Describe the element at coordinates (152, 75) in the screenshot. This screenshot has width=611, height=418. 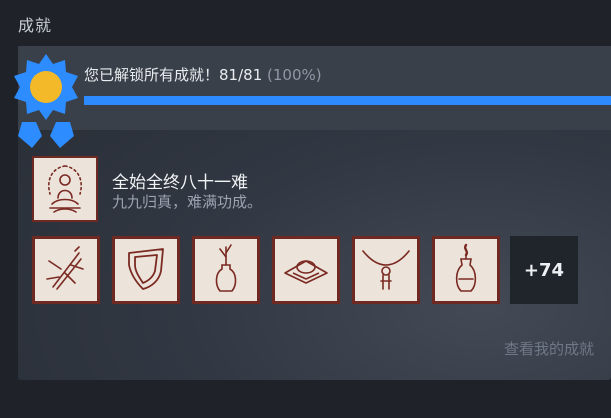
I see `summary-message: 您已解锁所有成就！` at that location.